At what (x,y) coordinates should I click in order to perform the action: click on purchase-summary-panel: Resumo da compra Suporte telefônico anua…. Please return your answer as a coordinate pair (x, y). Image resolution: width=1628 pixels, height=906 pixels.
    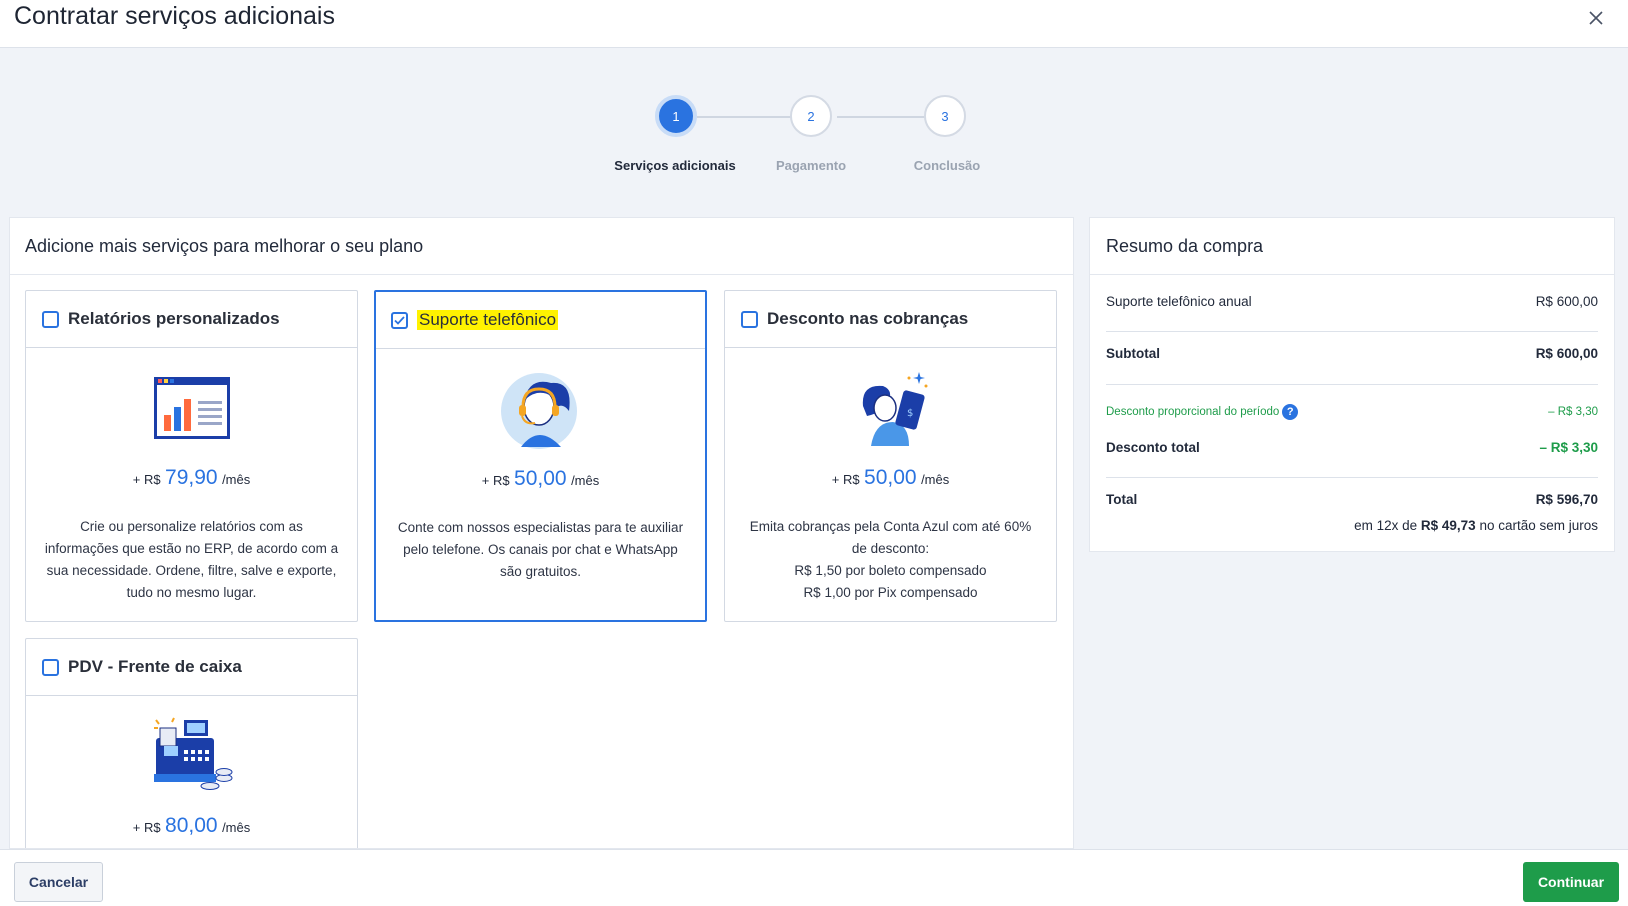
    Looking at the image, I should click on (1352, 384).